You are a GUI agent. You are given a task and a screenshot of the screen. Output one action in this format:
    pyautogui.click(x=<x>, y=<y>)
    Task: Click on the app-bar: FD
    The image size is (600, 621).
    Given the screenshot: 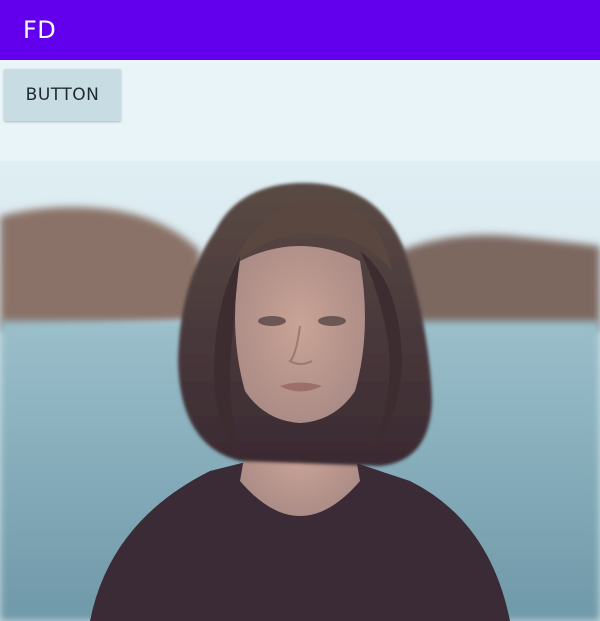 What is the action you would take?
    pyautogui.click(x=300, y=30)
    